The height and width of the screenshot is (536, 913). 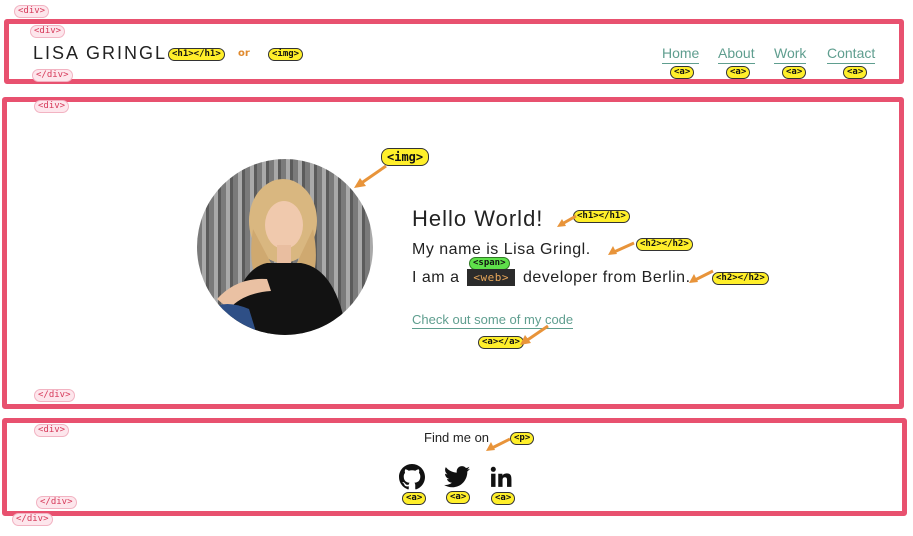 I want to click on a-tag-github: <a>, so click(x=414, y=498).